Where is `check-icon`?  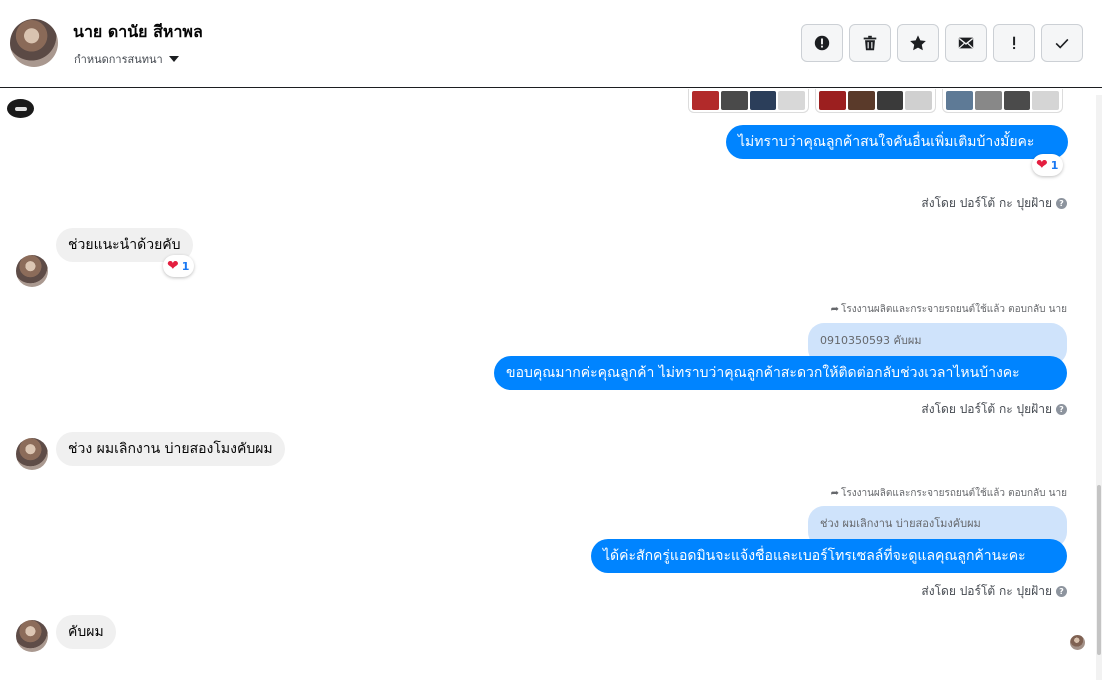
check-icon is located at coordinates (1062, 43).